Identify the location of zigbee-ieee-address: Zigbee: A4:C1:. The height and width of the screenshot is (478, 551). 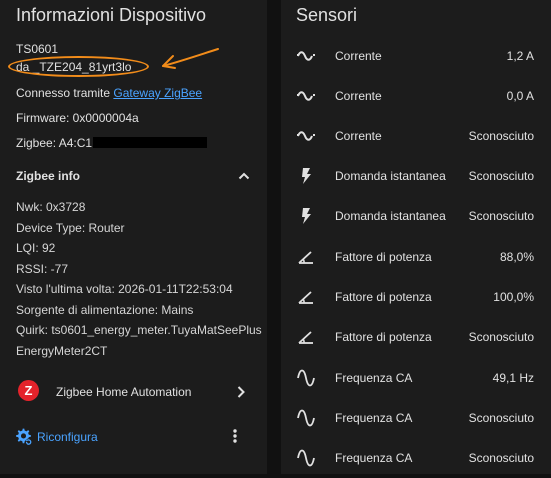
(56, 143).